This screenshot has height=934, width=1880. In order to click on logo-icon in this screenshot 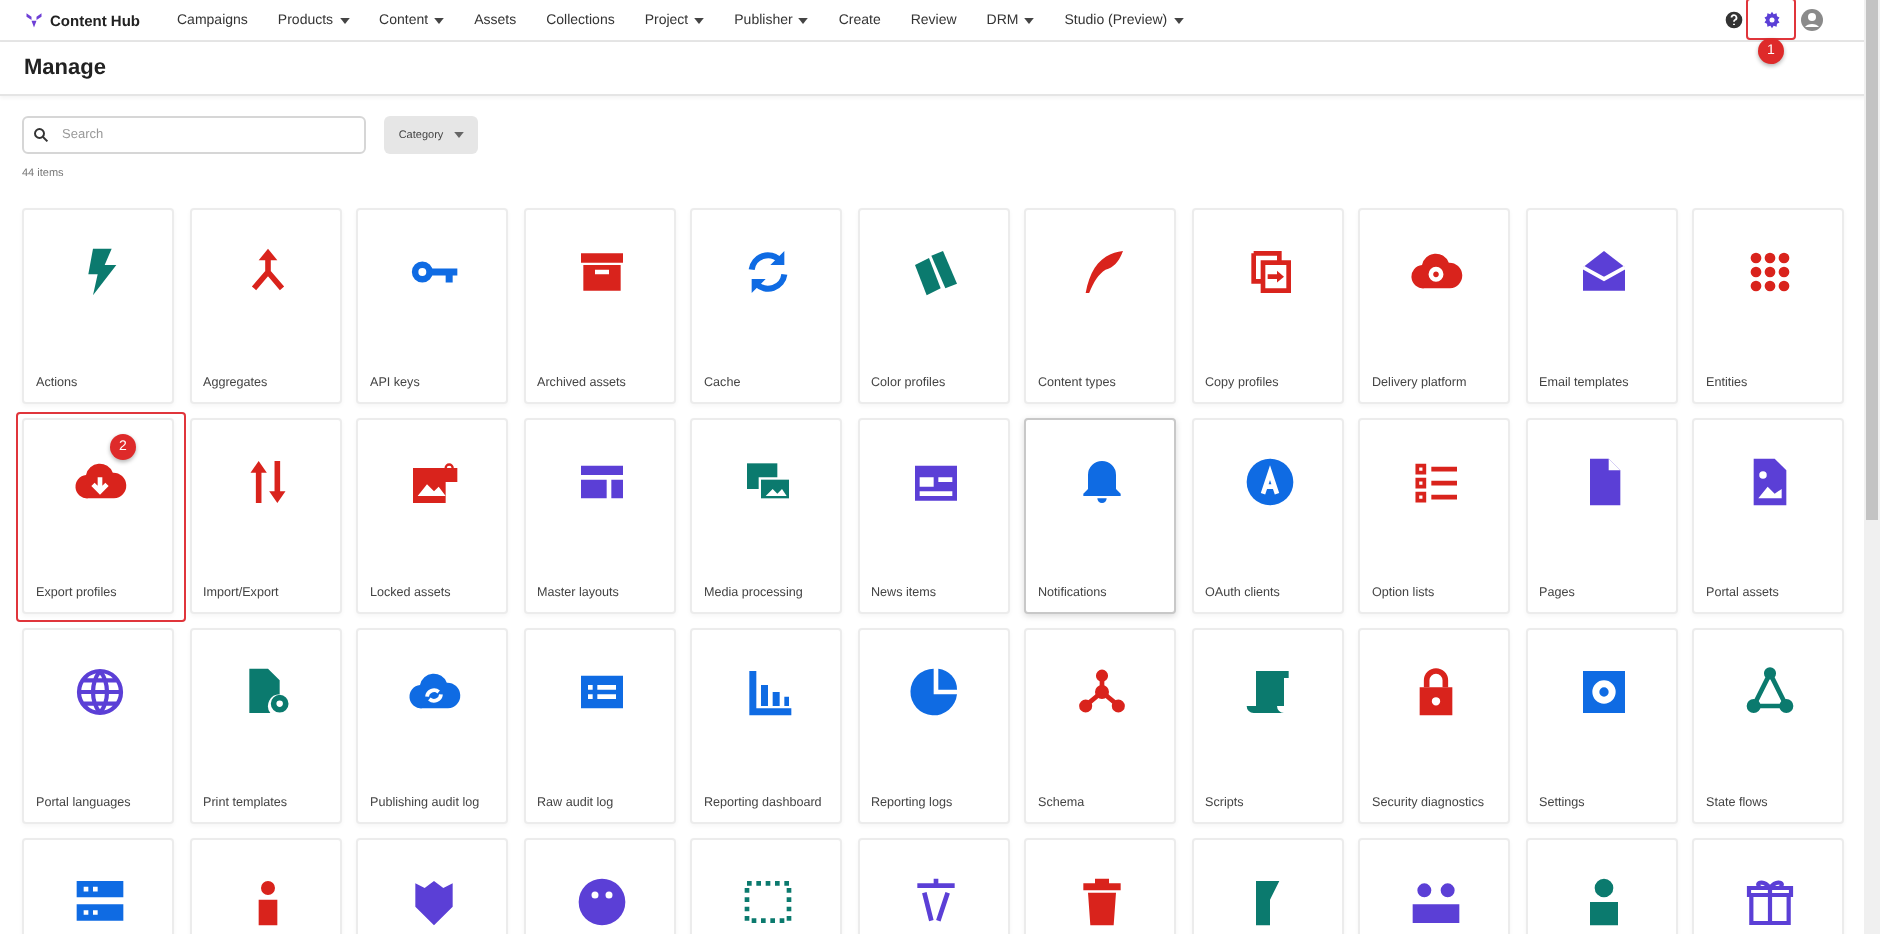, I will do `click(34, 20)`.